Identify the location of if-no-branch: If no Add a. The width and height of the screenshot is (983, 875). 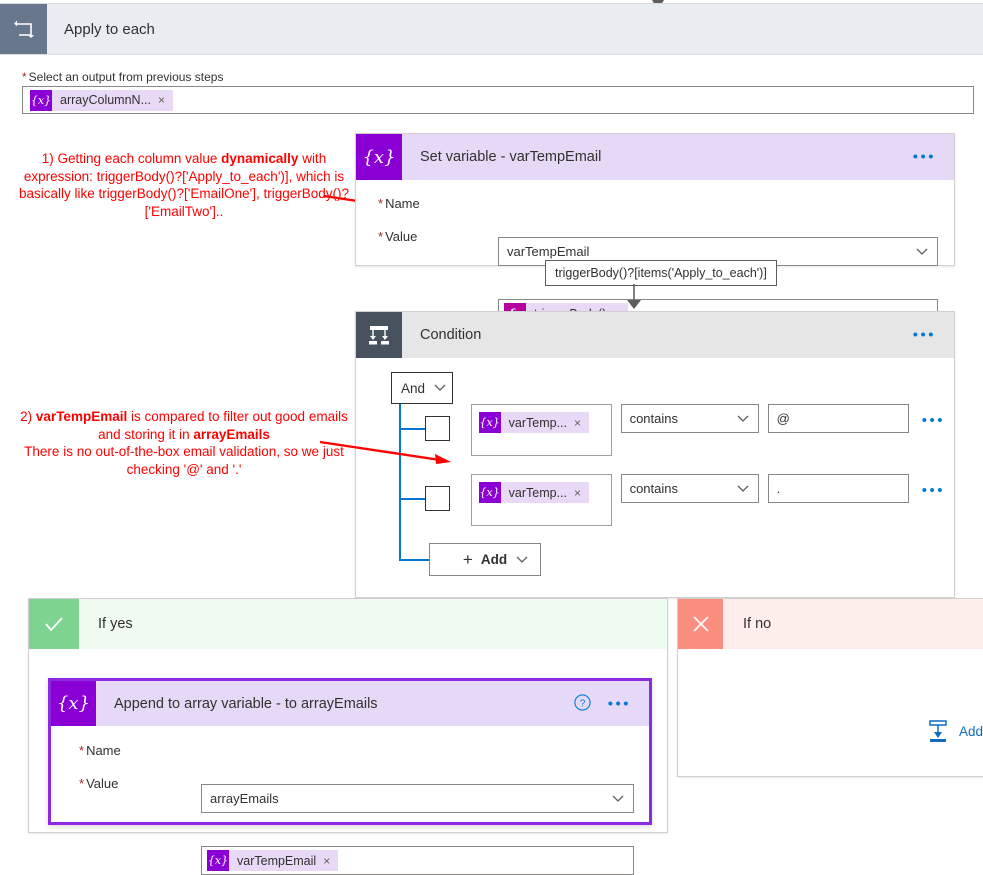
(830, 687).